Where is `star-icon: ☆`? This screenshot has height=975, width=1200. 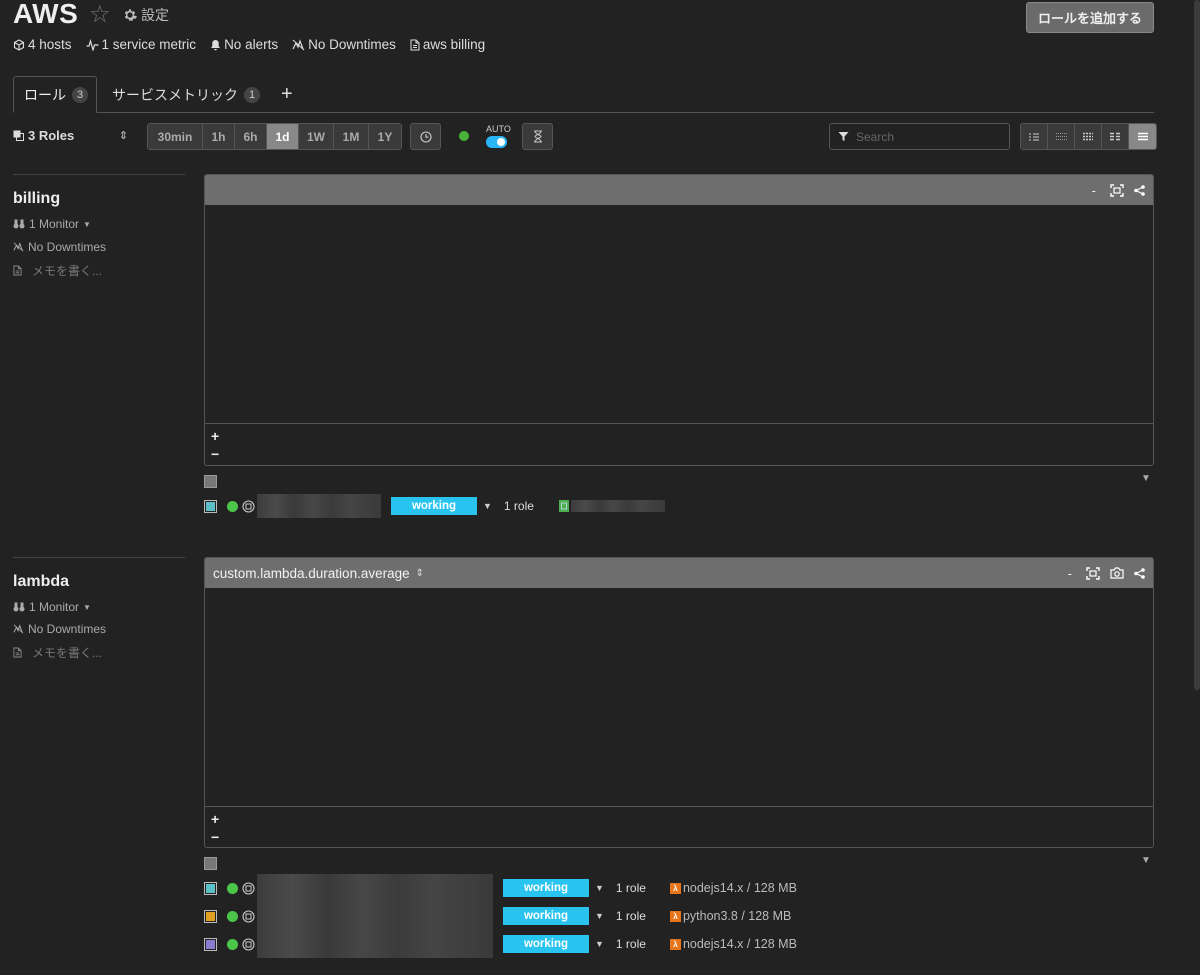
star-icon: ☆ is located at coordinates (100, 15).